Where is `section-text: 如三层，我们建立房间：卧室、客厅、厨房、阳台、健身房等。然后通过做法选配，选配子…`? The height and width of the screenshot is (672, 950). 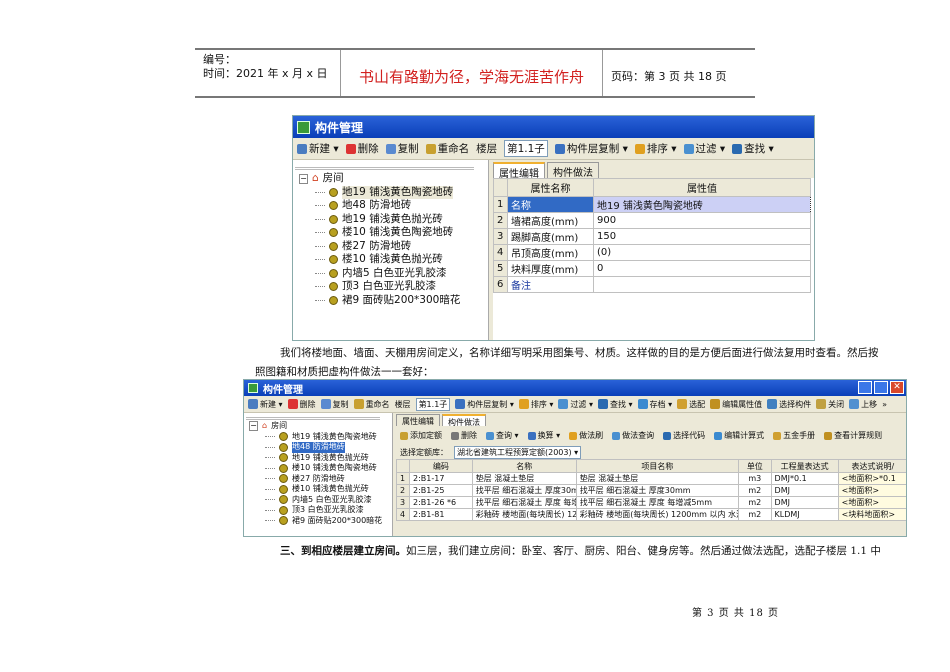
section-text: 如三层，我们建立房间：卧室、客厅、厨房、阳台、健身房等。然后通过做法选配，选配子… is located at coordinates (643, 551).